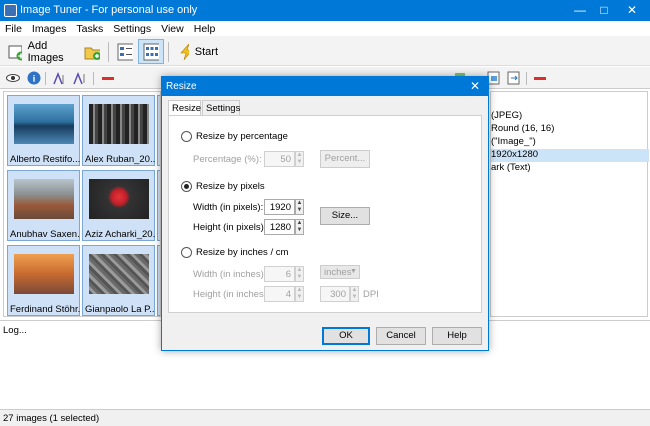 This screenshot has height=426, width=650. Describe the element at coordinates (299, 159) in the screenshot. I see `percentage-stepper: ▲ ▼` at that location.